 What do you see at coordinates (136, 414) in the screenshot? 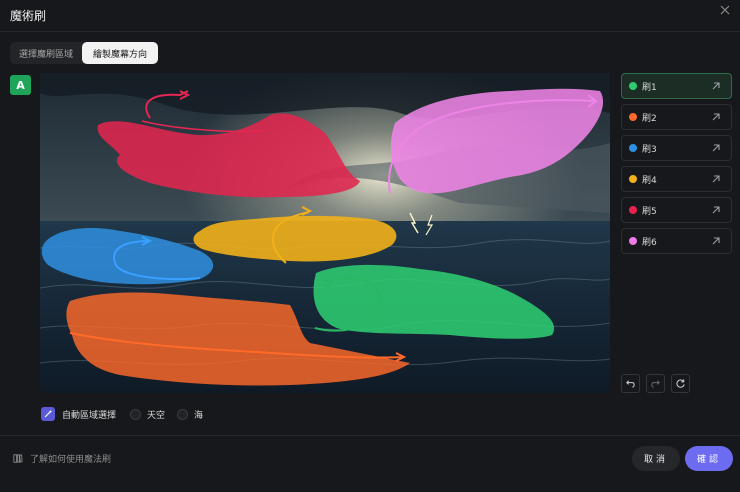
I see `radio-sky` at bounding box center [136, 414].